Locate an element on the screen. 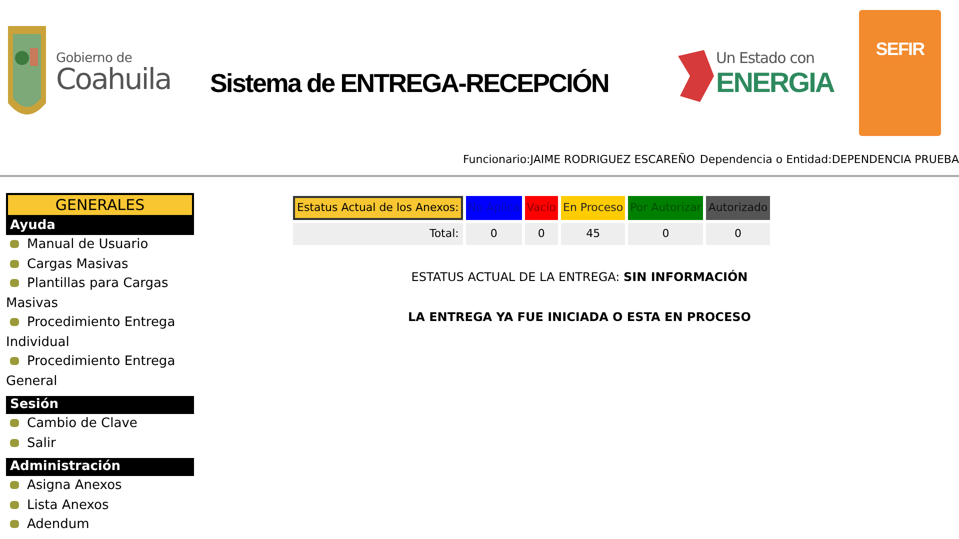 This screenshot has width=959, height=539. funcionario-label: Funcionario: is located at coordinates (496, 160).